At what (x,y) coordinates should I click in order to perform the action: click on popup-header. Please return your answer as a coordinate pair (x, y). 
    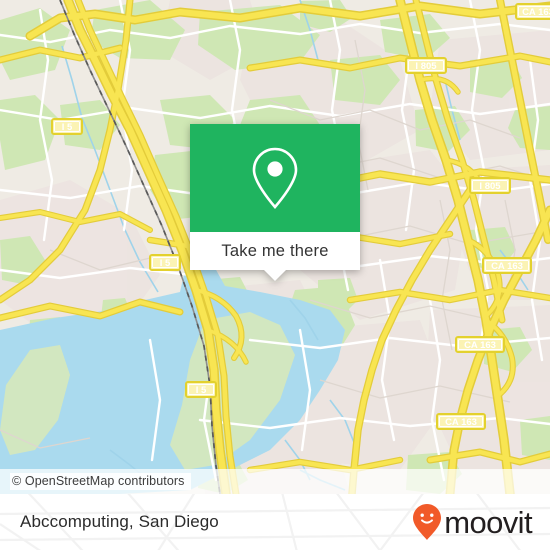
    Looking at the image, I should click on (275, 178).